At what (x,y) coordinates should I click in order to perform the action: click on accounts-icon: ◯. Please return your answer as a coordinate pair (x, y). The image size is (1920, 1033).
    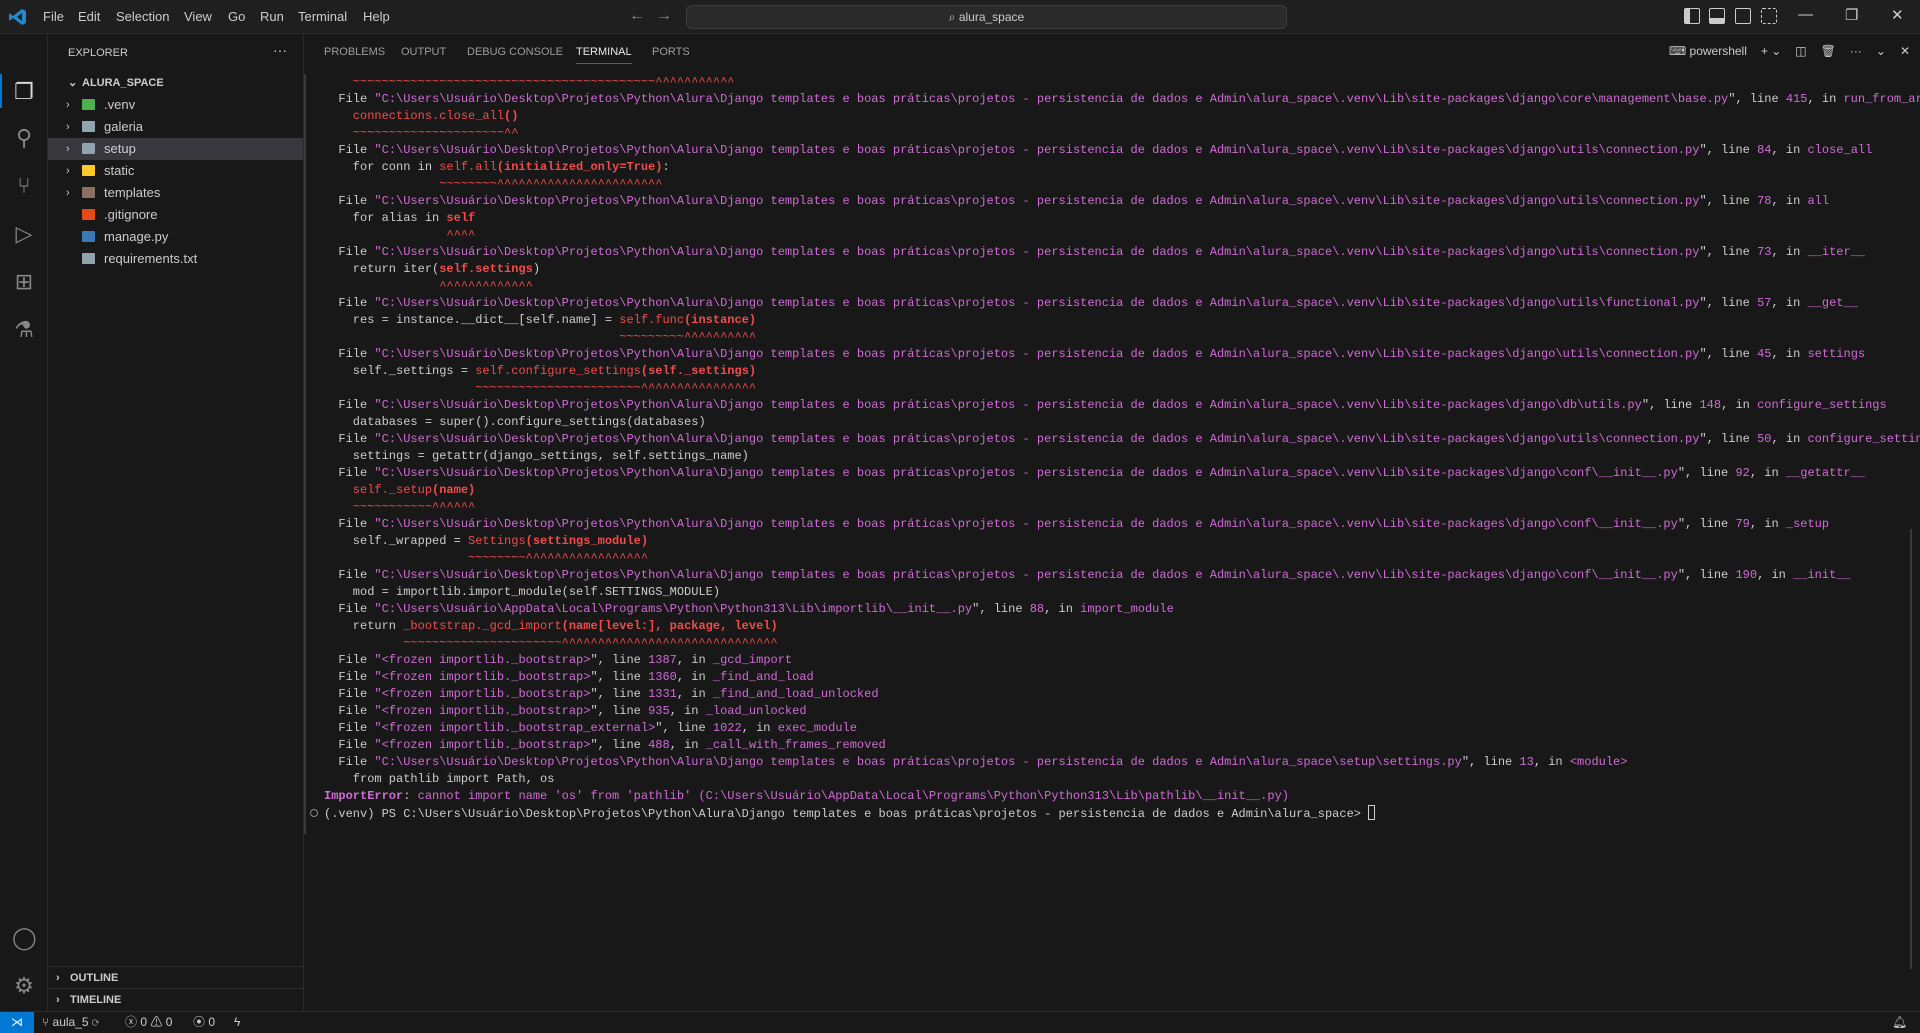
    Looking at the image, I should click on (24, 938).